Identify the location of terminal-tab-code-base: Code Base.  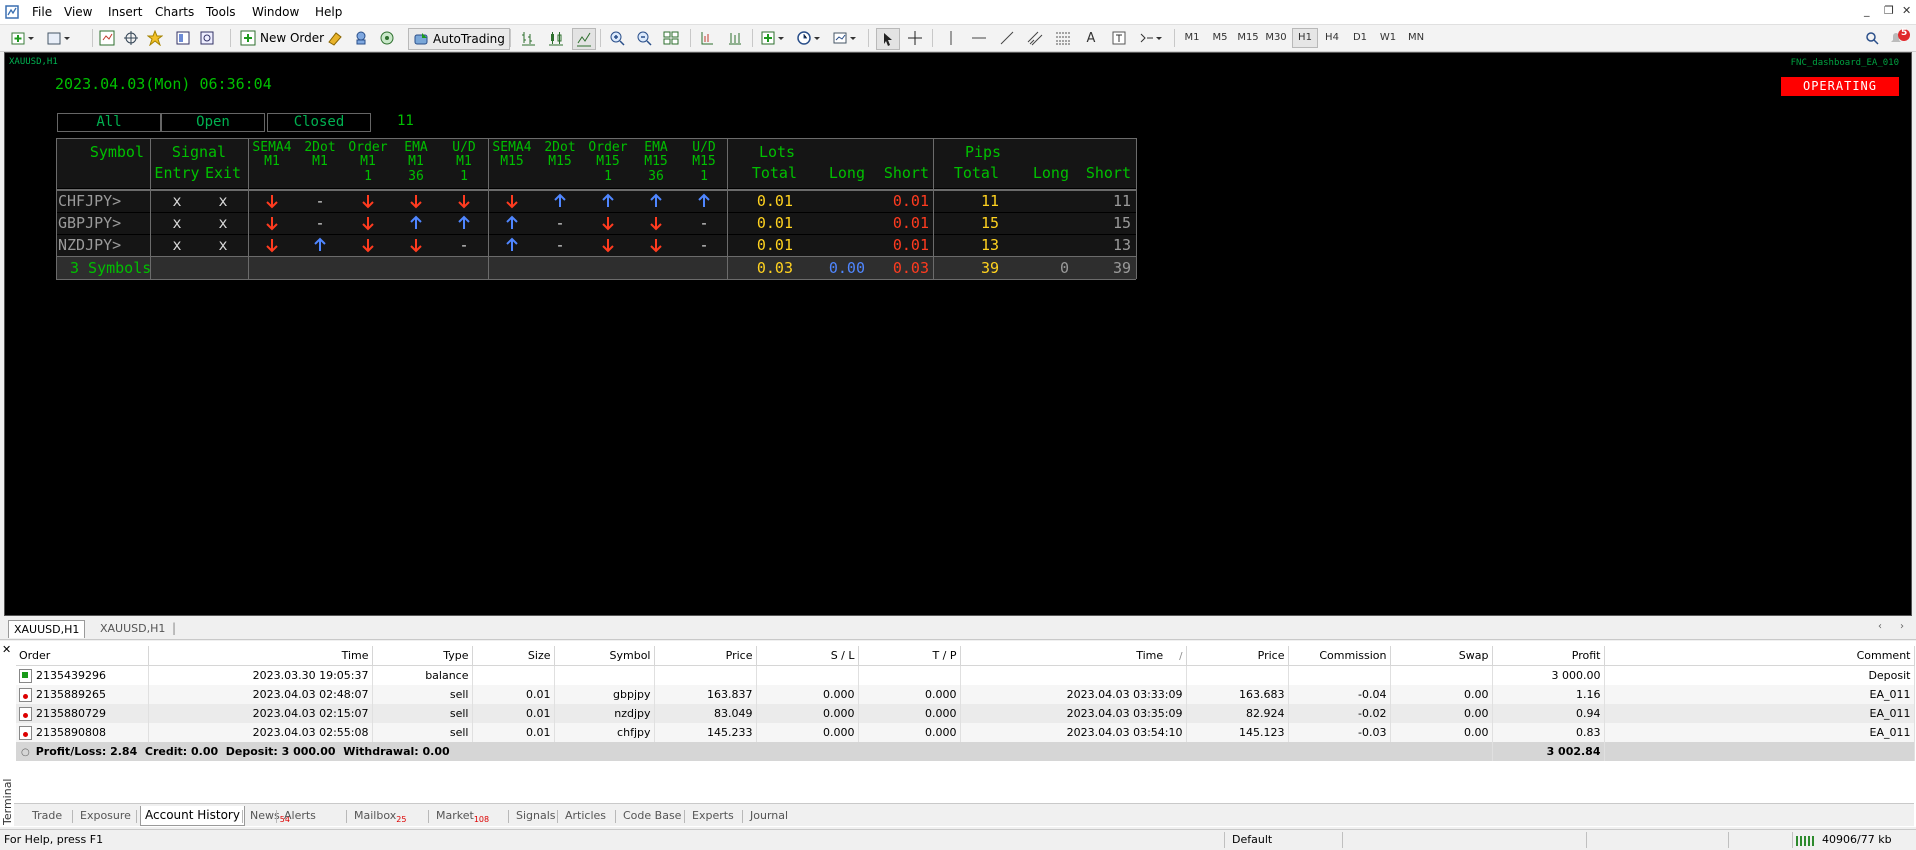
(652, 815).